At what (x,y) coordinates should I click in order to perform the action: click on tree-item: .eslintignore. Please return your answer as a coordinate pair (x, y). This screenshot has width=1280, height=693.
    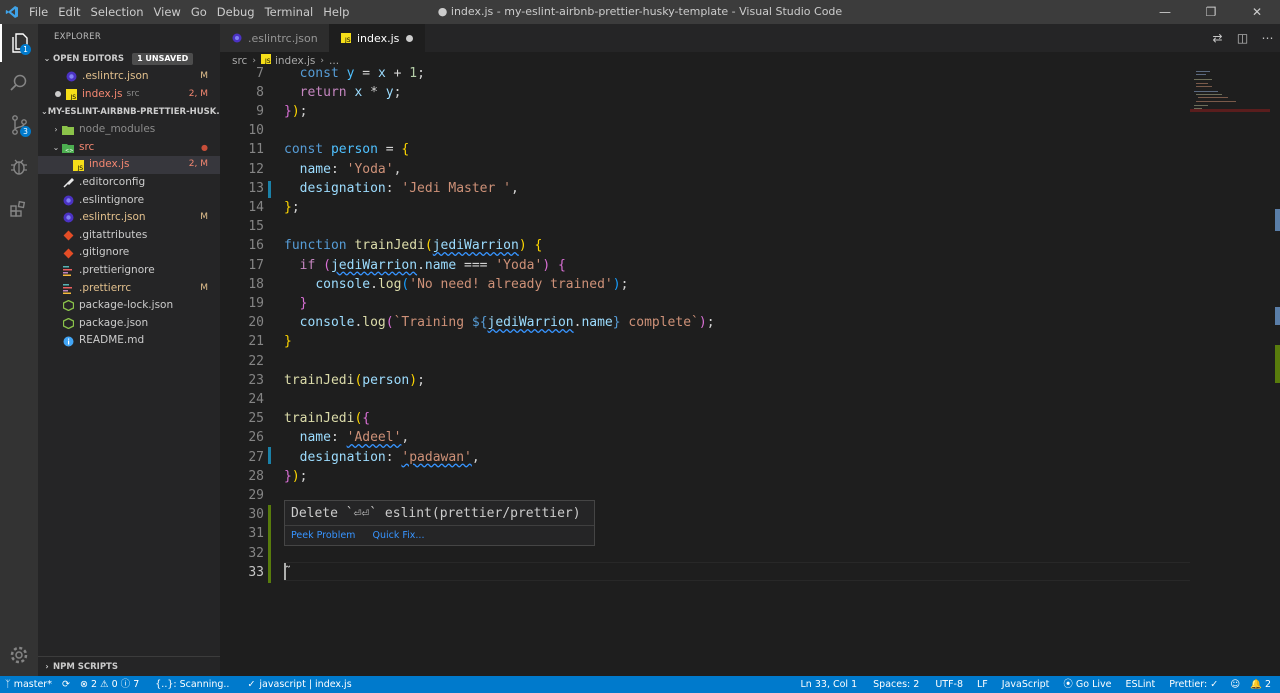
    Looking at the image, I should click on (129, 201).